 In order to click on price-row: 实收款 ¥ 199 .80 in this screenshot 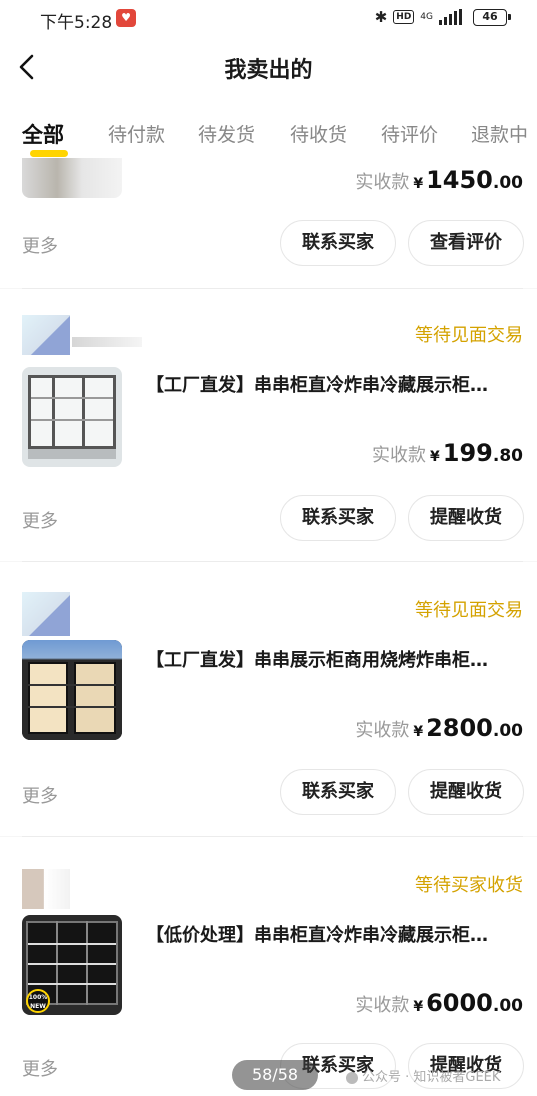, I will do `click(447, 453)`.